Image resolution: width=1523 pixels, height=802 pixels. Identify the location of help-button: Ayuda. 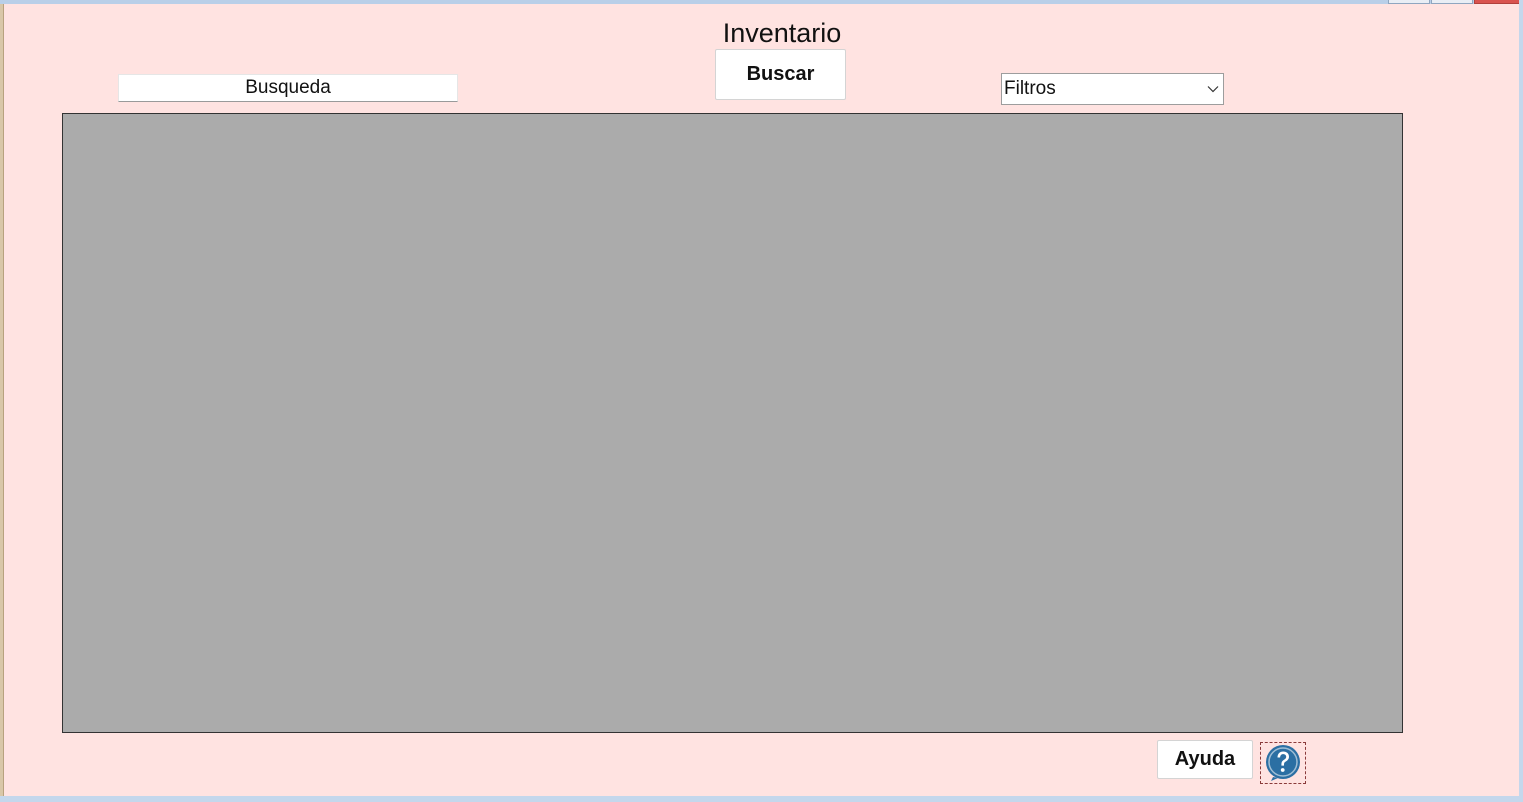
(1205, 759).